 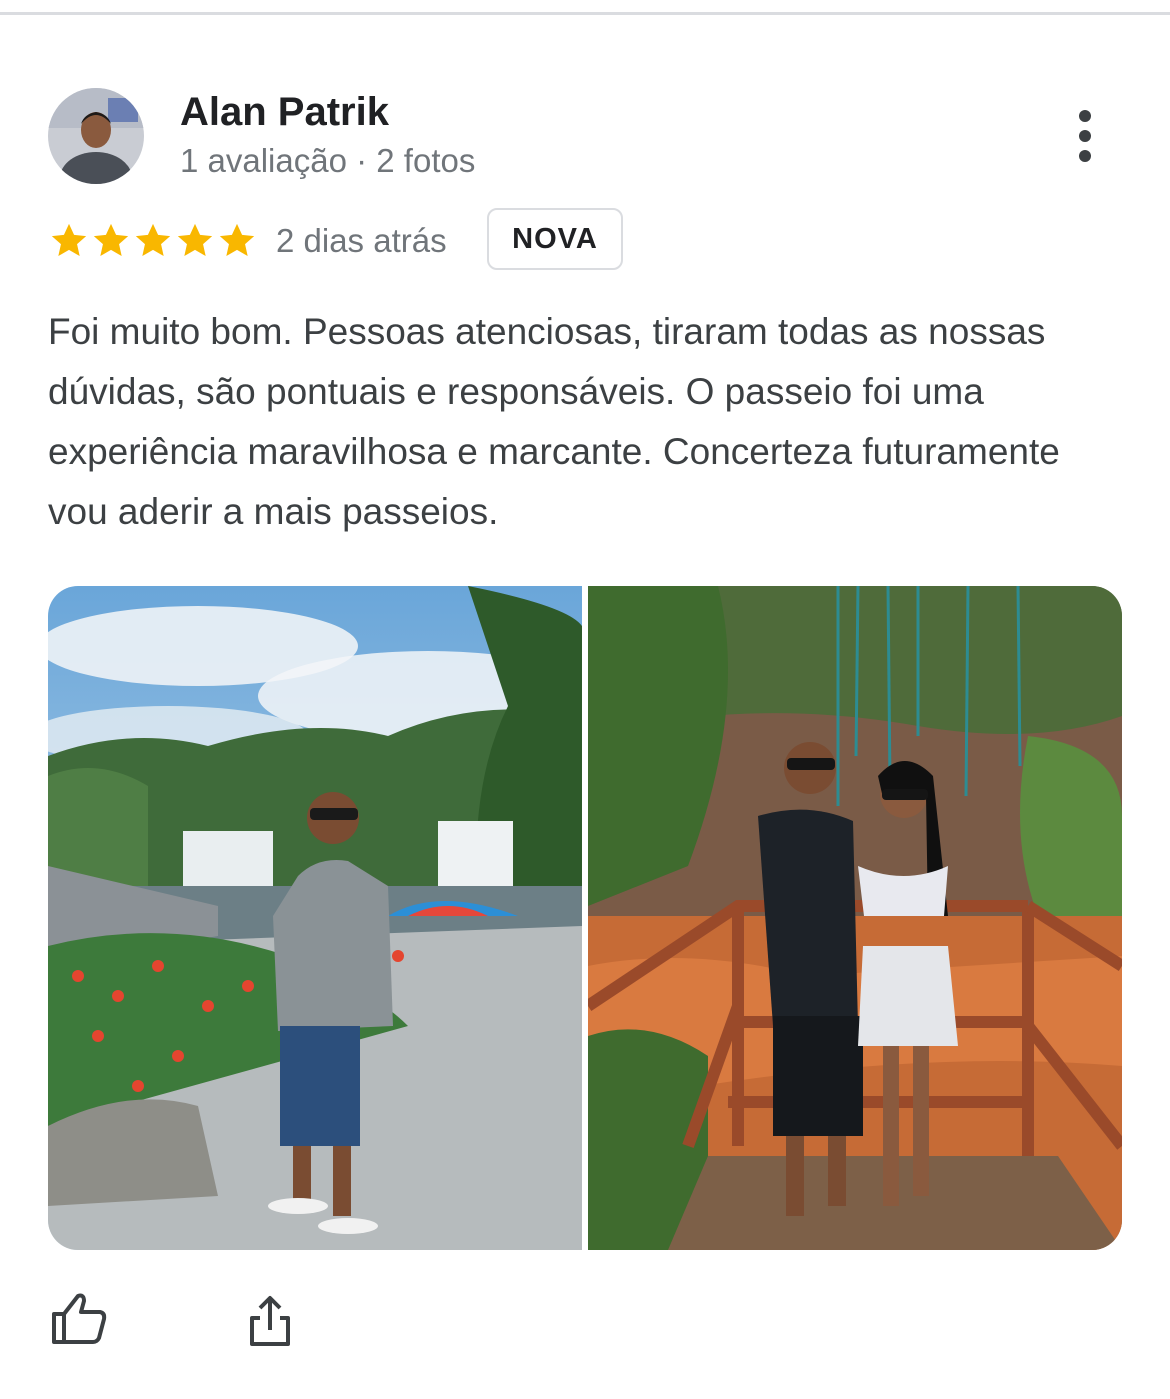 What do you see at coordinates (1086, 136) in the screenshot?
I see `more-vert-icon` at bounding box center [1086, 136].